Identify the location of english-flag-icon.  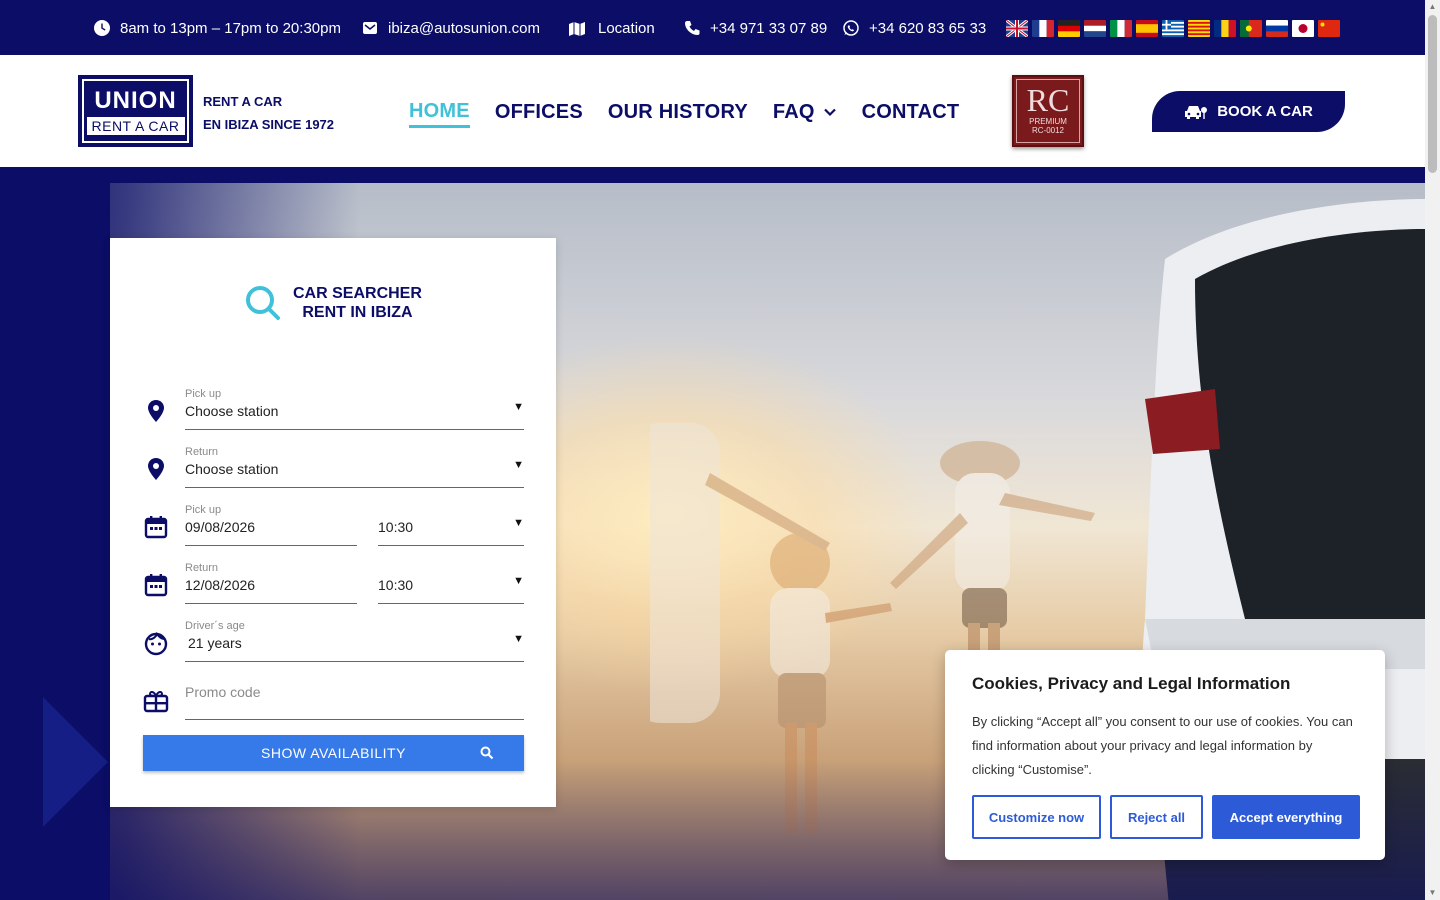
(1017, 28).